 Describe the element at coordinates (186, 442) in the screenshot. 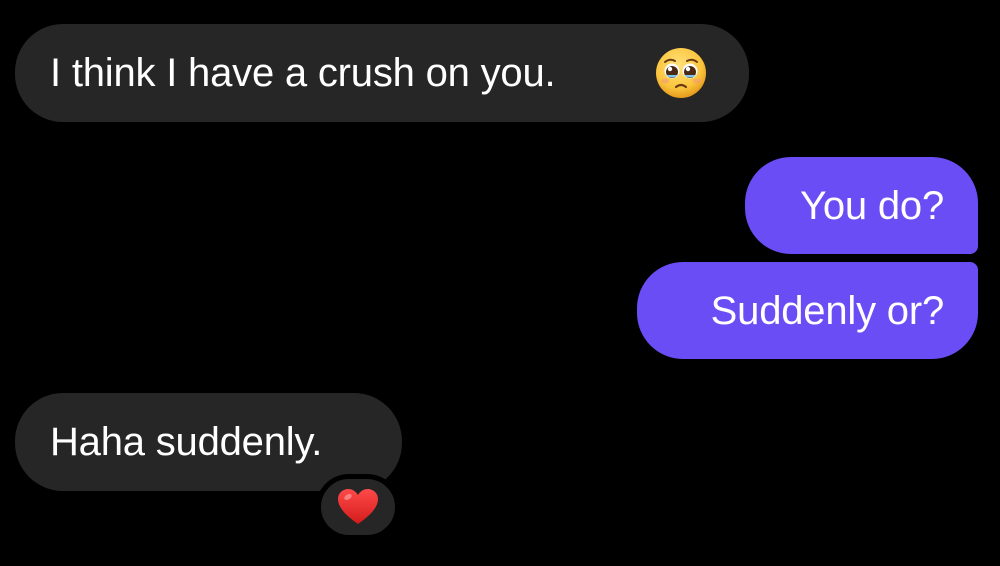

I see `message-text: Haha suddenly.` at that location.